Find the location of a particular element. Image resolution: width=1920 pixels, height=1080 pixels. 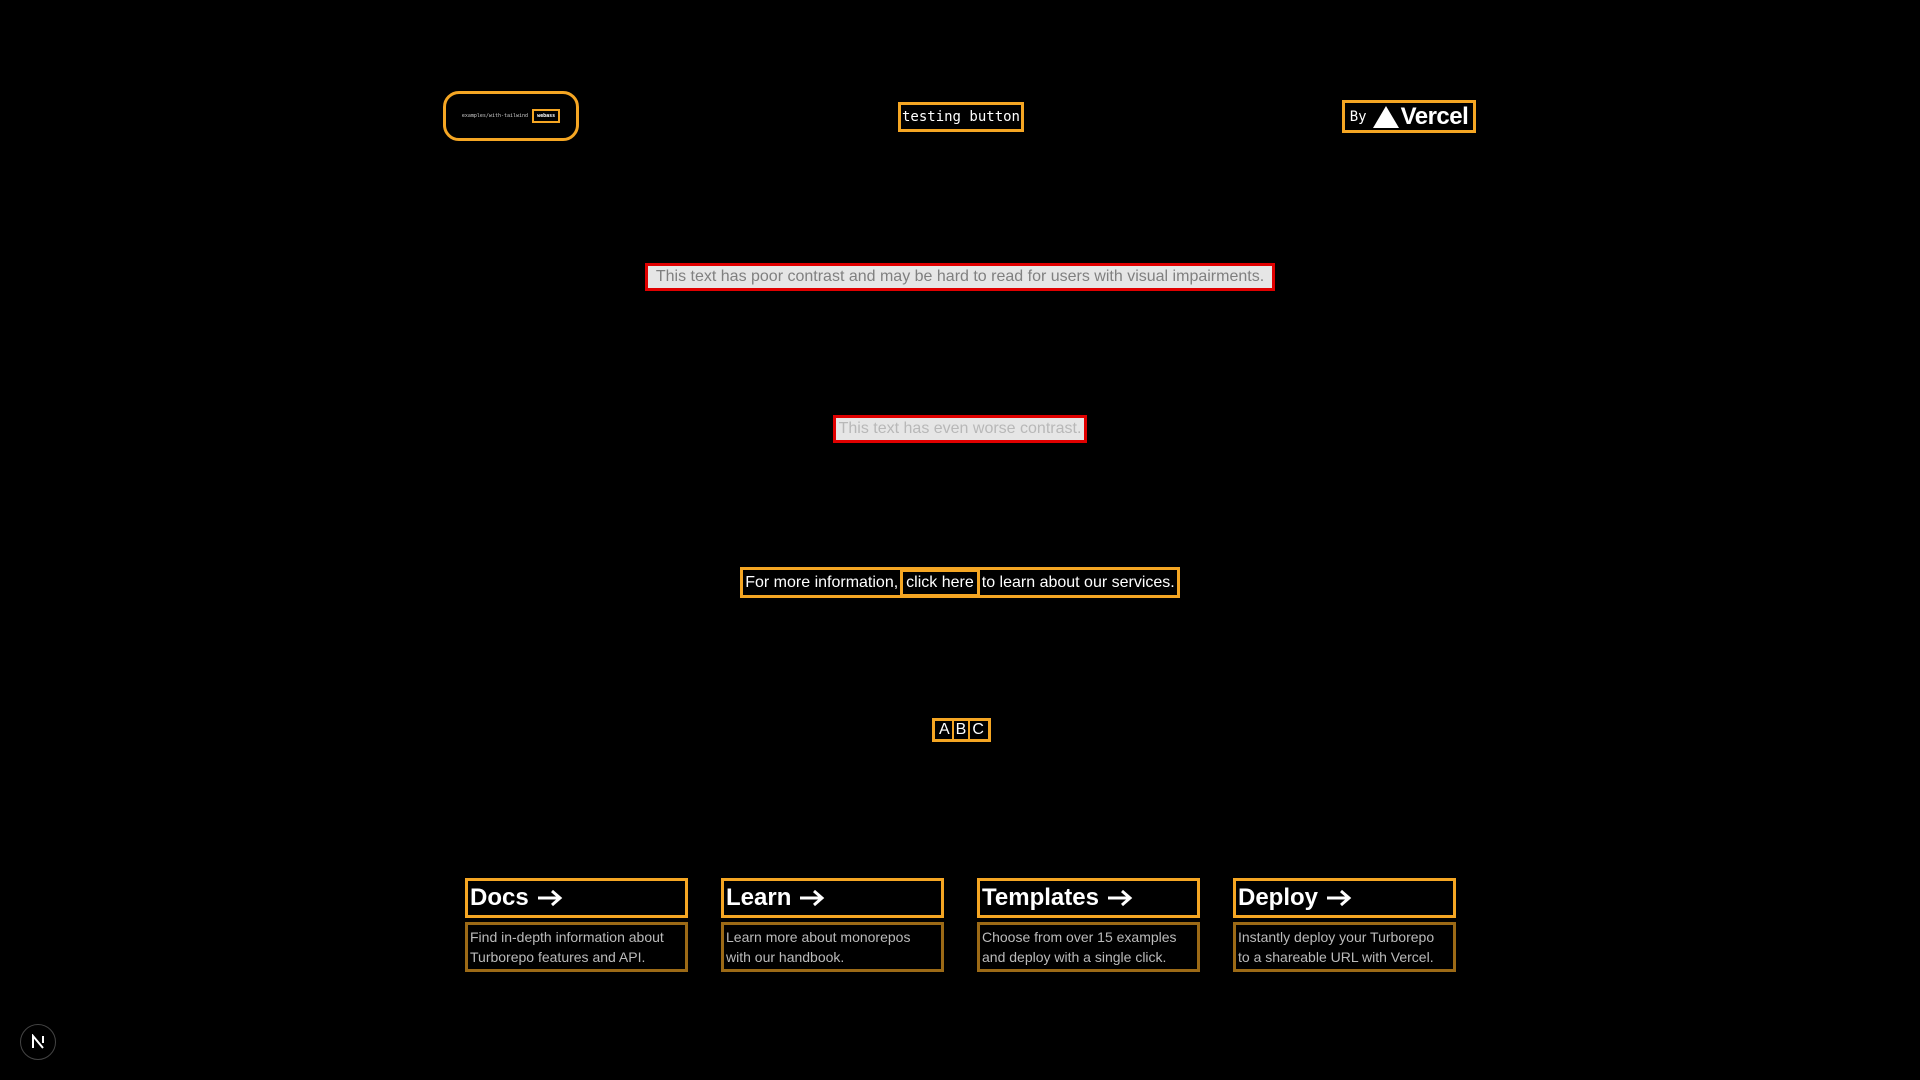

letter-a: A is located at coordinates (944, 729).